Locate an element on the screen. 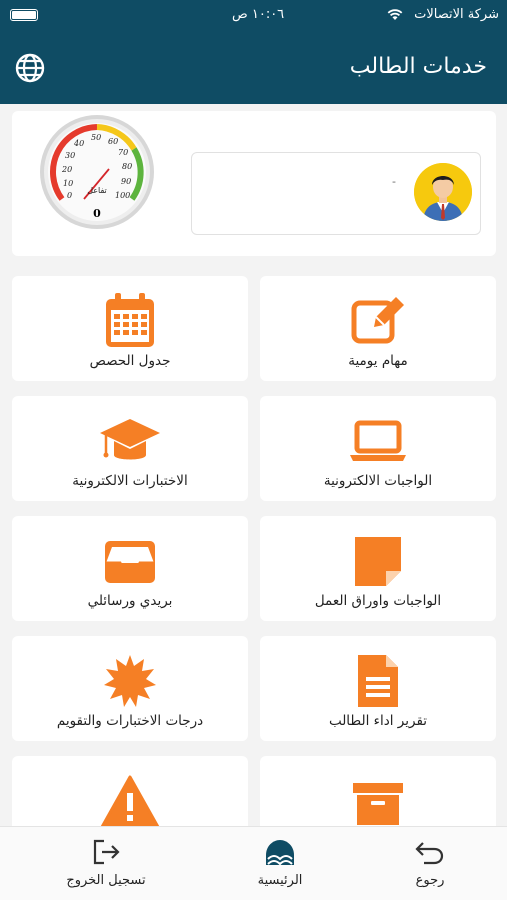 The image size is (507, 900). avatar is located at coordinates (443, 192).